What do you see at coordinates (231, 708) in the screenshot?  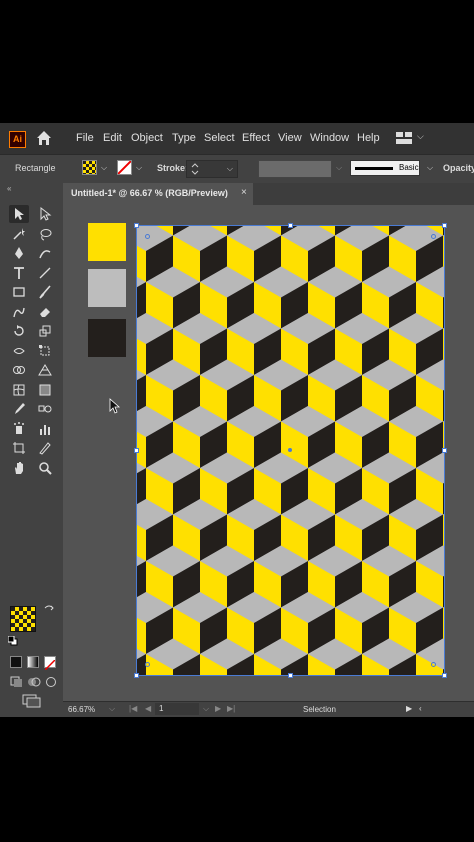 I see `last-artboard-icon: ▶|` at bounding box center [231, 708].